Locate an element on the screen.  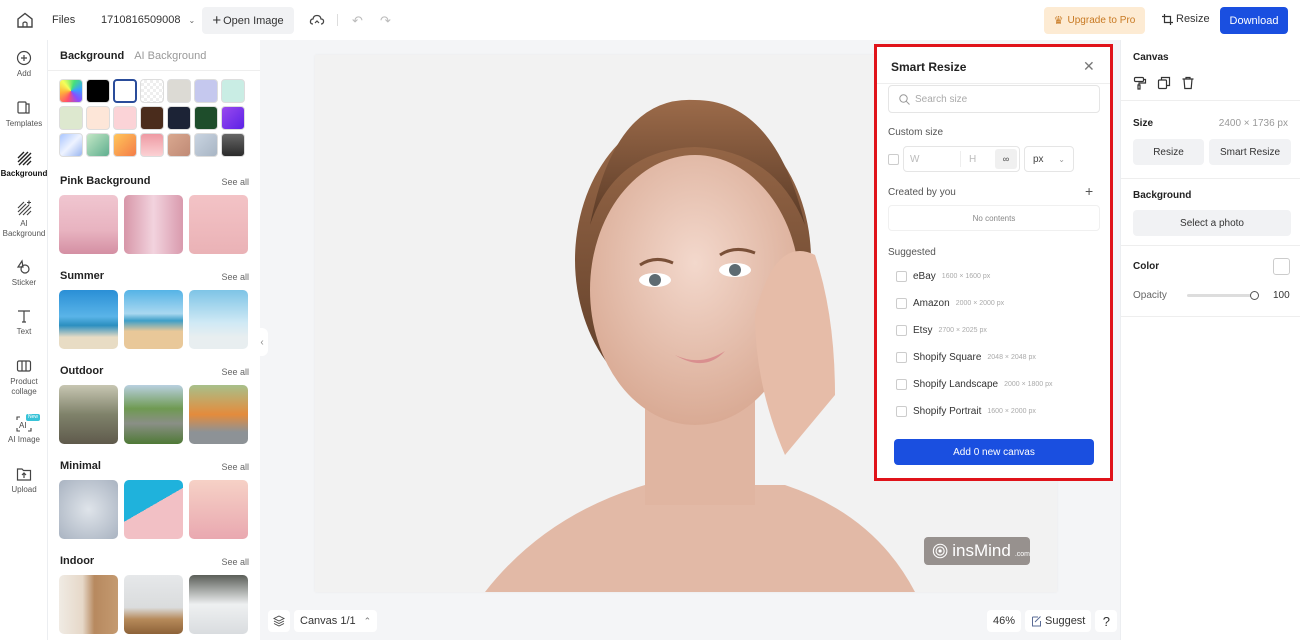
swatch-orange-gradient is located at coordinates (125, 145).